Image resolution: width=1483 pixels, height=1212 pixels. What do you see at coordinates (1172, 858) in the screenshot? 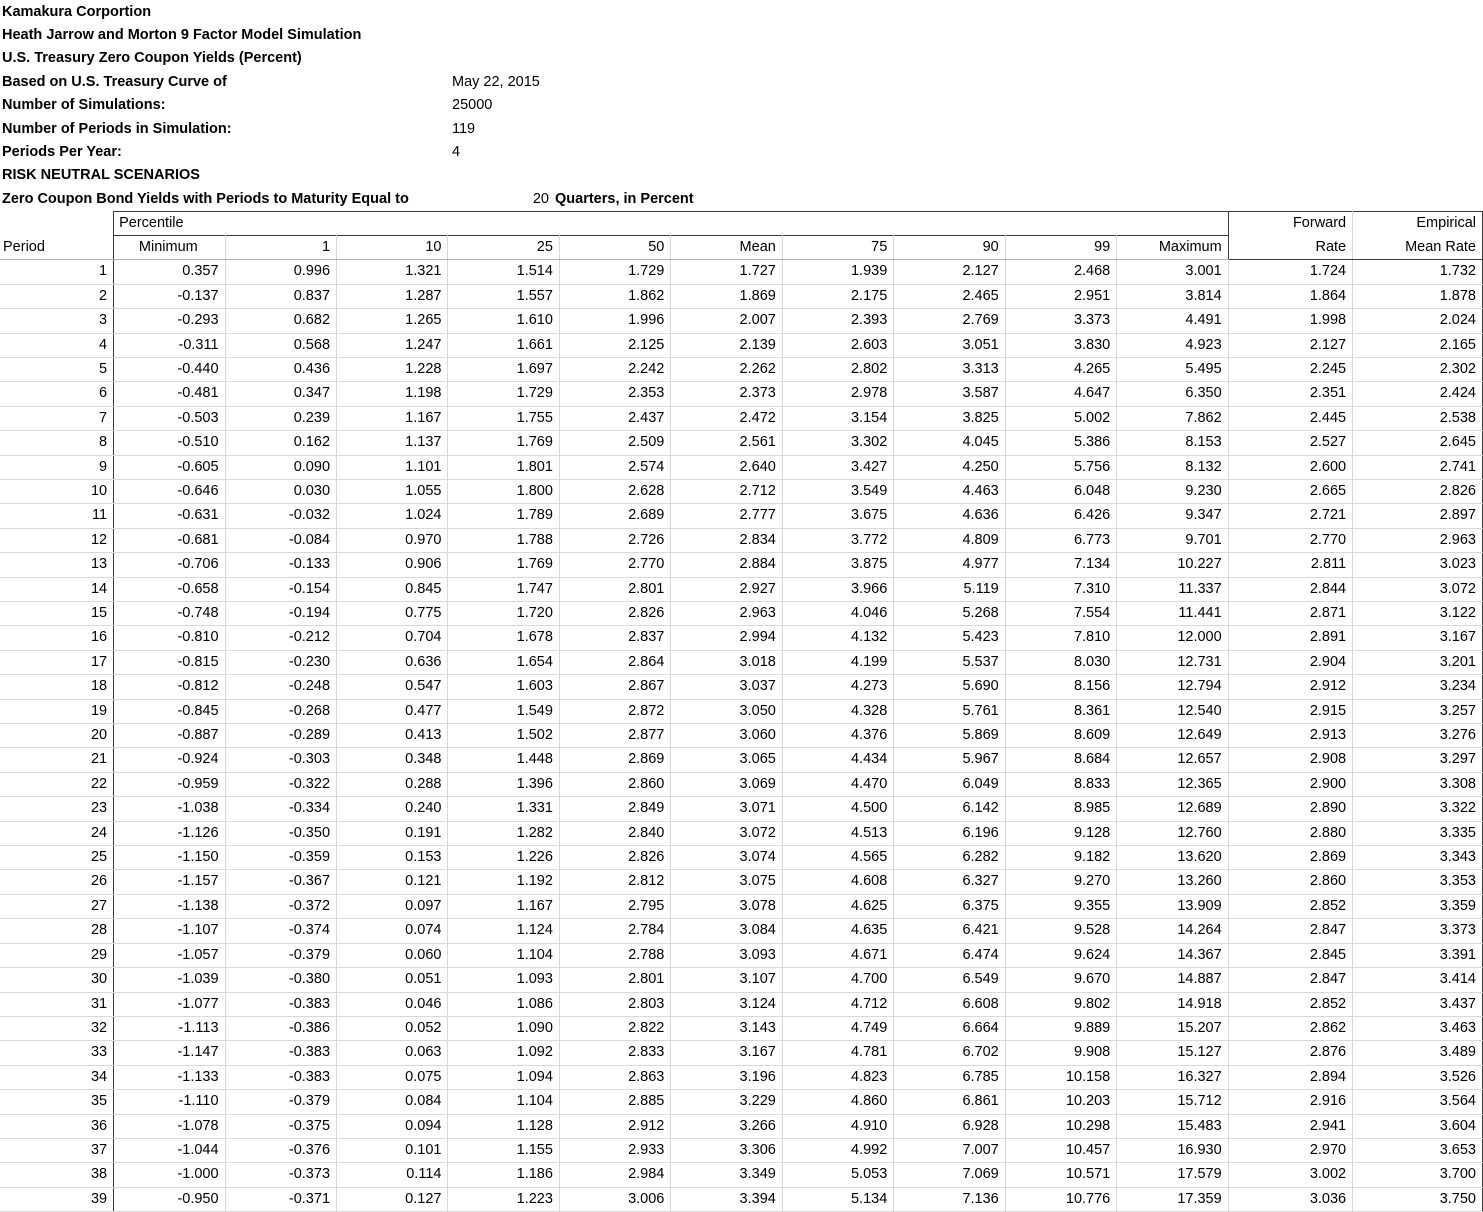
I see `cell-value: 13.620` at bounding box center [1172, 858].